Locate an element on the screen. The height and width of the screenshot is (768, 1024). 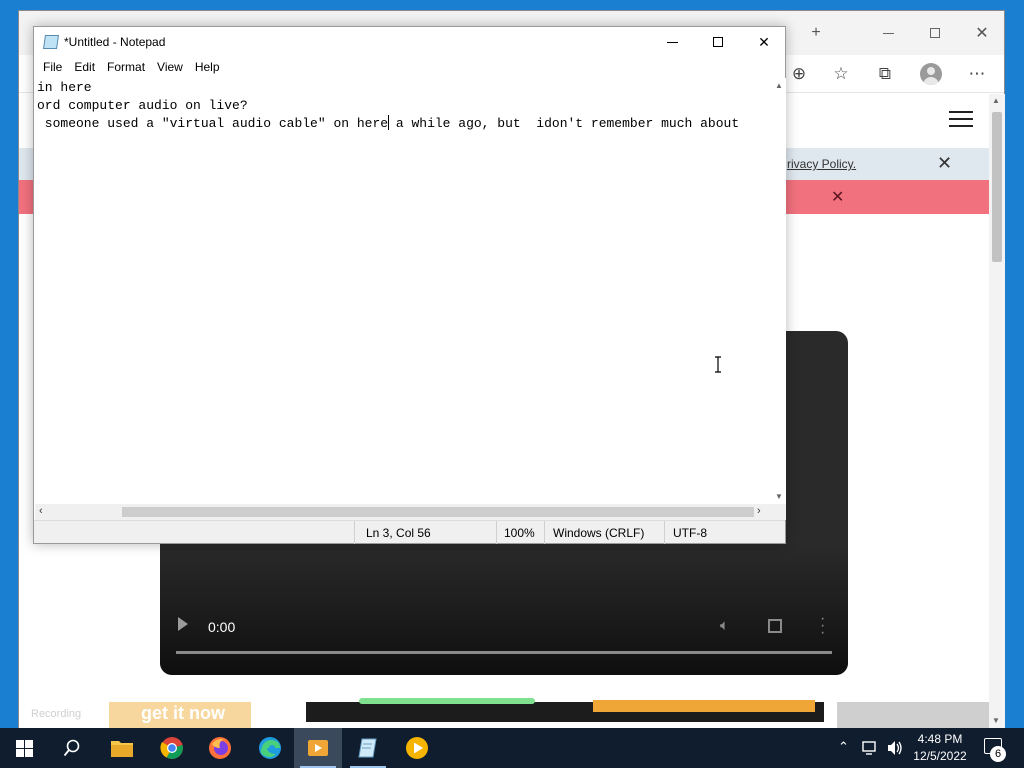
notepad-horizontal-scrollbar: ‹ › is located at coordinates (403, 512).